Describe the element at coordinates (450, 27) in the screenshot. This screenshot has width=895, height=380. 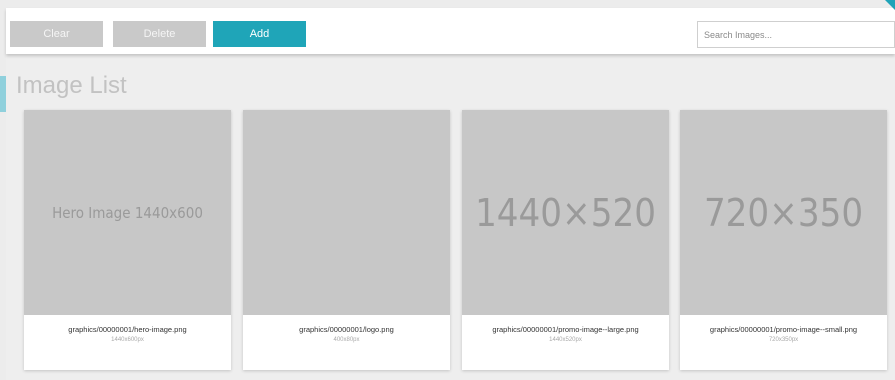
I see `toolbar: Clear Delete Add` at that location.